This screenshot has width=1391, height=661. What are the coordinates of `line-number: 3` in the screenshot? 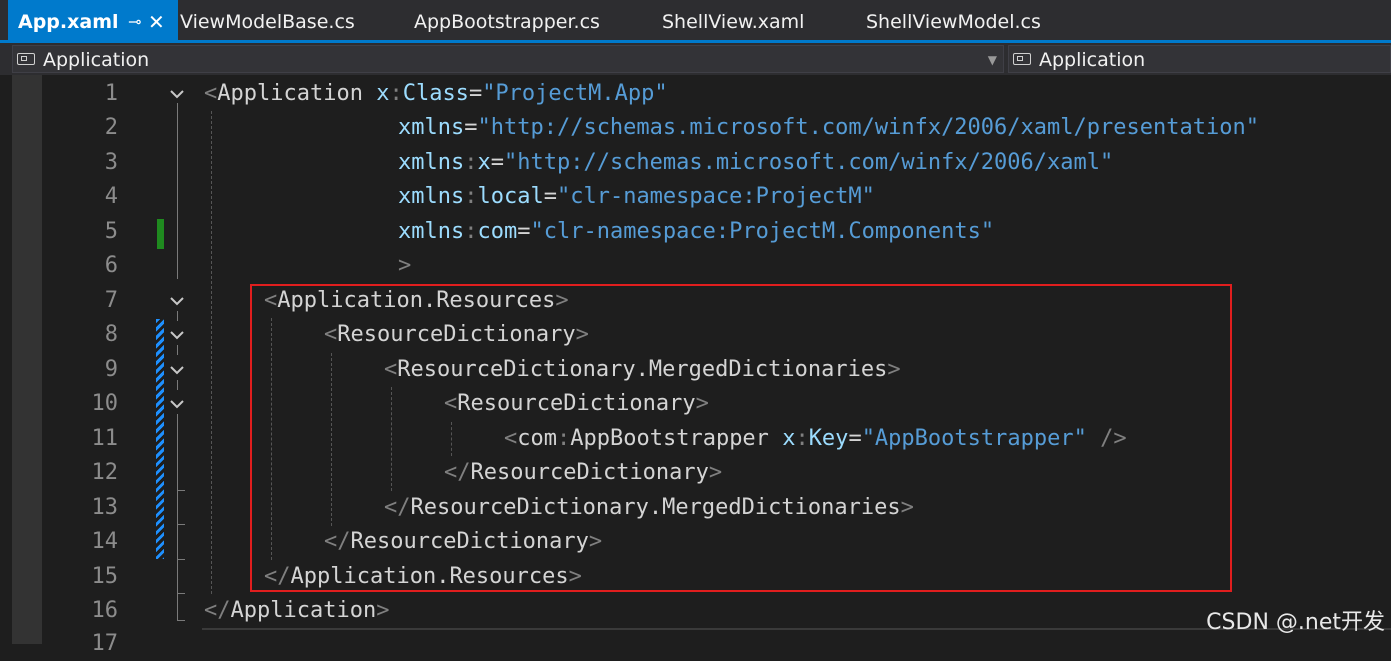 It's located at (111, 162).